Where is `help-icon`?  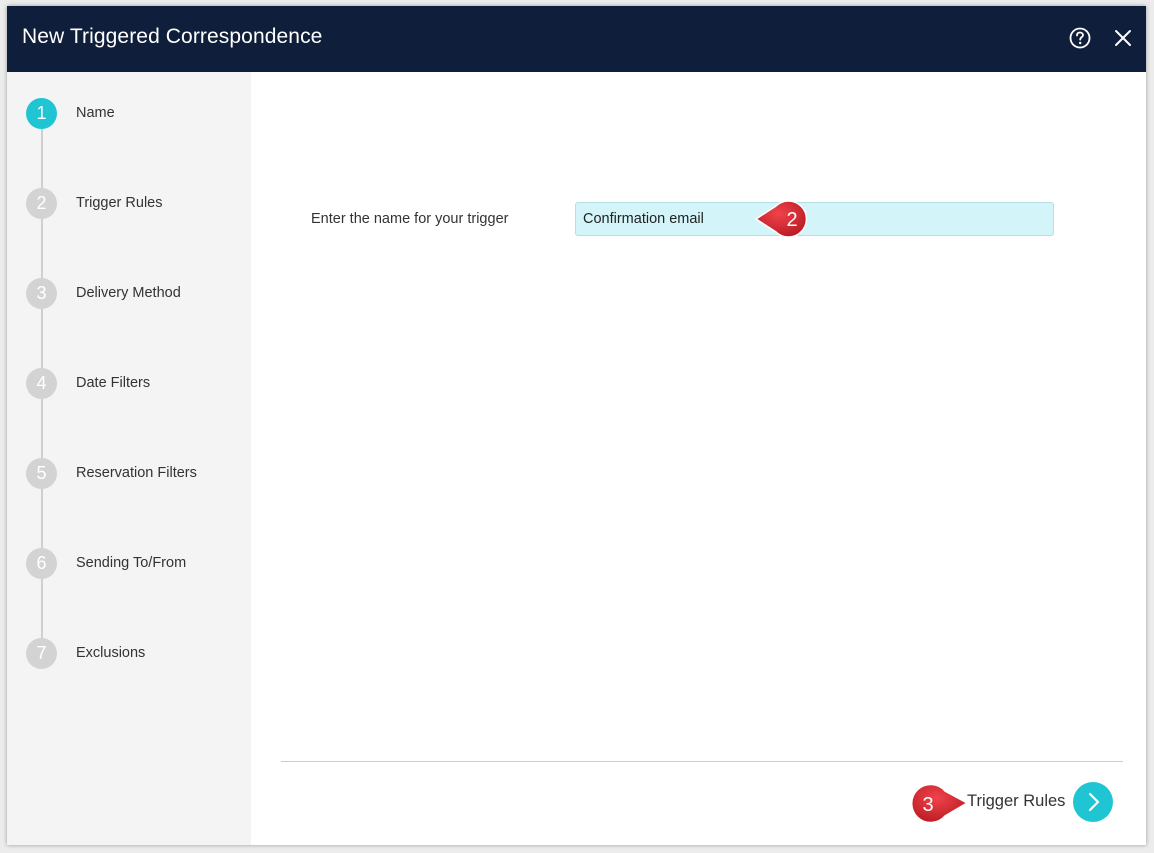 help-icon is located at coordinates (1080, 38).